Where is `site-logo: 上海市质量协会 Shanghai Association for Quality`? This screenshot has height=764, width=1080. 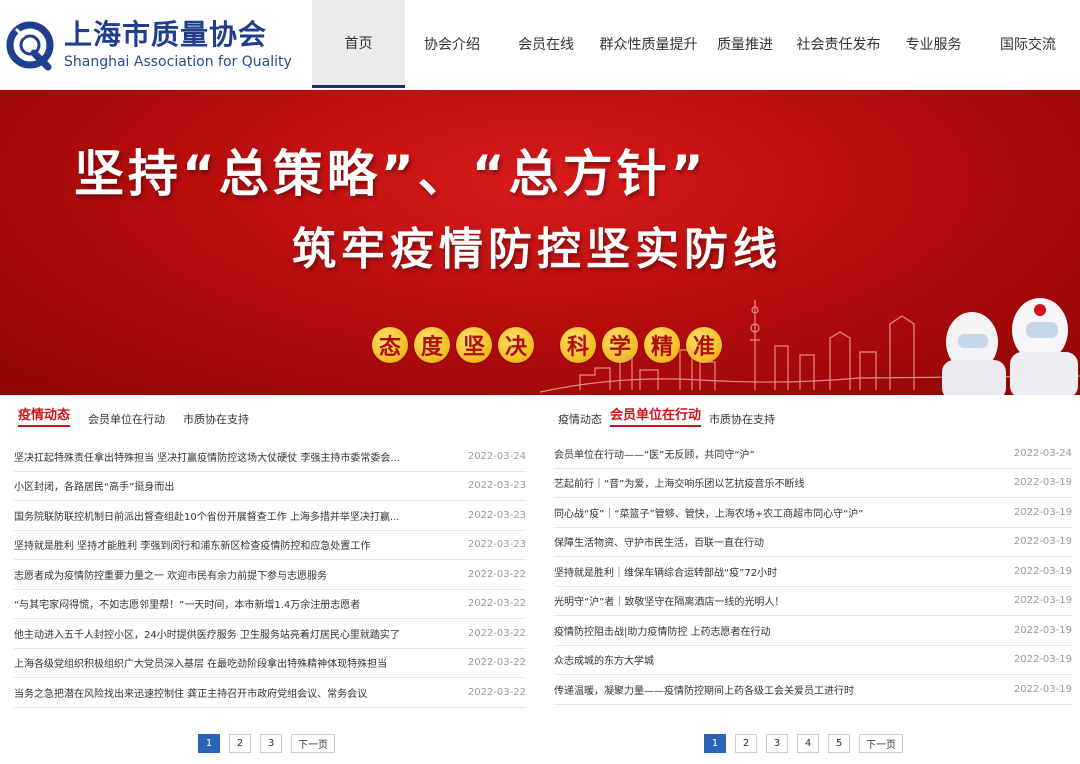
site-logo: 上海市质量协会 Shanghai Association for Quality is located at coordinates (154, 45).